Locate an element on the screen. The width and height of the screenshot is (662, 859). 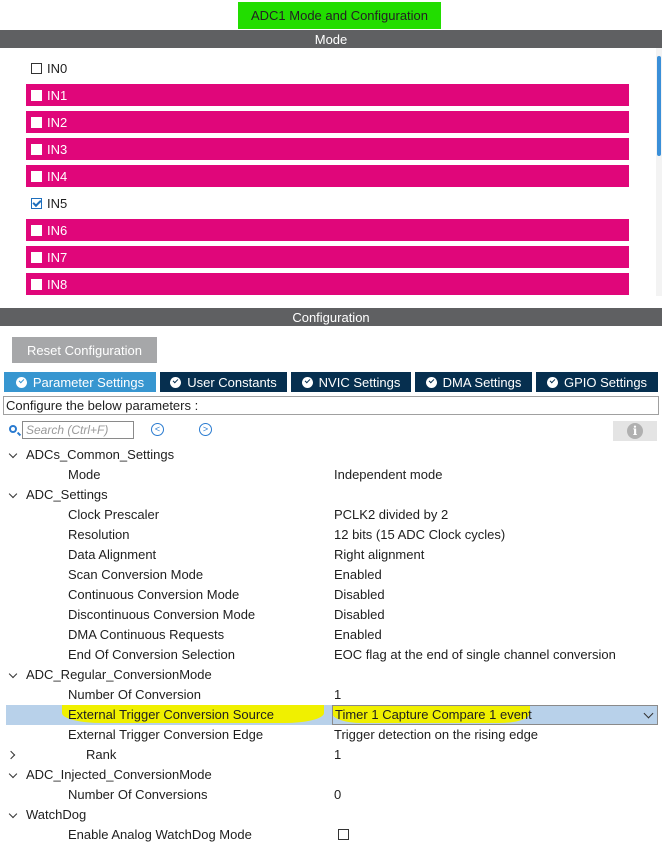
tree-label: Mode is located at coordinates (84, 474).